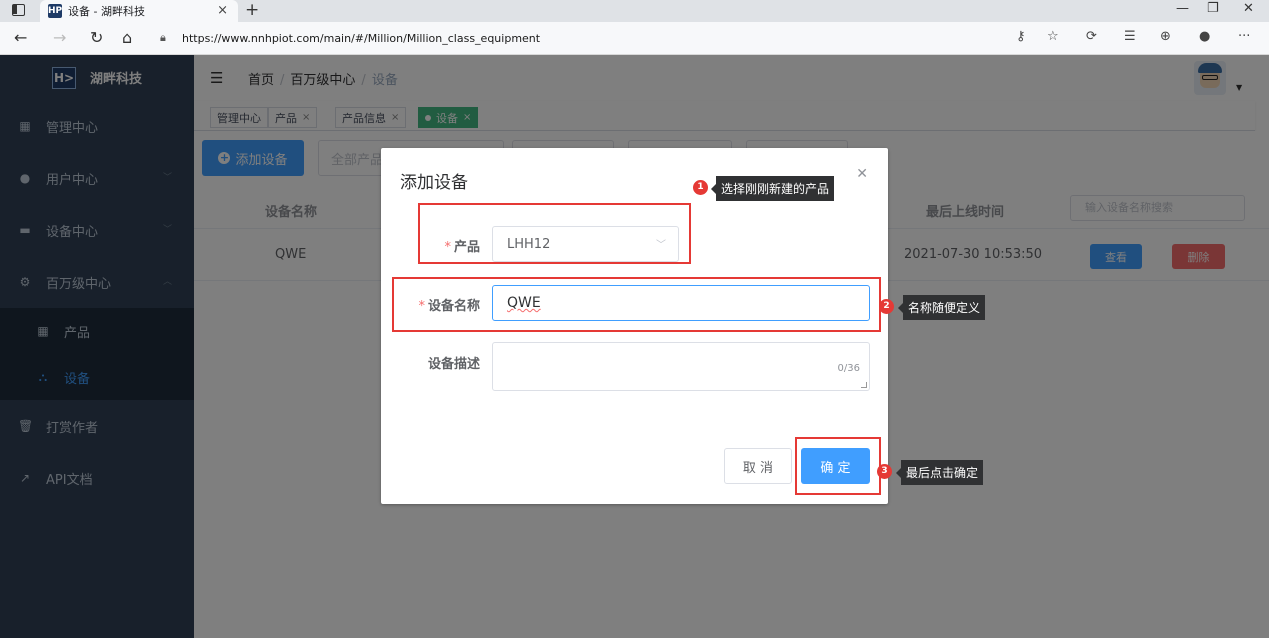  What do you see at coordinates (1021, 36) in the screenshot?
I see `key-icon: ⚷` at bounding box center [1021, 36].